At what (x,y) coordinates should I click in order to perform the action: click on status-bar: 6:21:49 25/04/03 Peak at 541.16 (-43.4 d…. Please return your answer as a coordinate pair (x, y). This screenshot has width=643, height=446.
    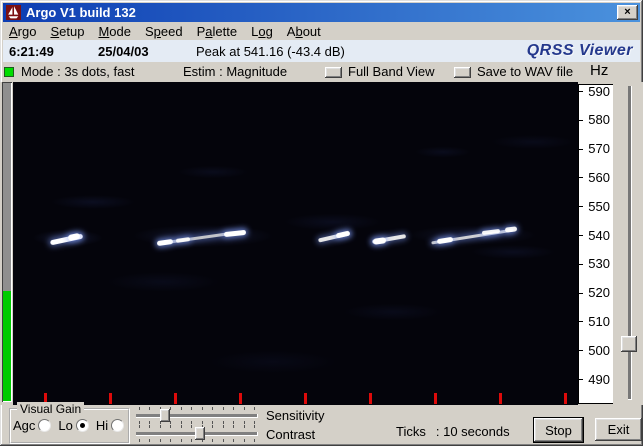
    Looking at the image, I should click on (321, 51).